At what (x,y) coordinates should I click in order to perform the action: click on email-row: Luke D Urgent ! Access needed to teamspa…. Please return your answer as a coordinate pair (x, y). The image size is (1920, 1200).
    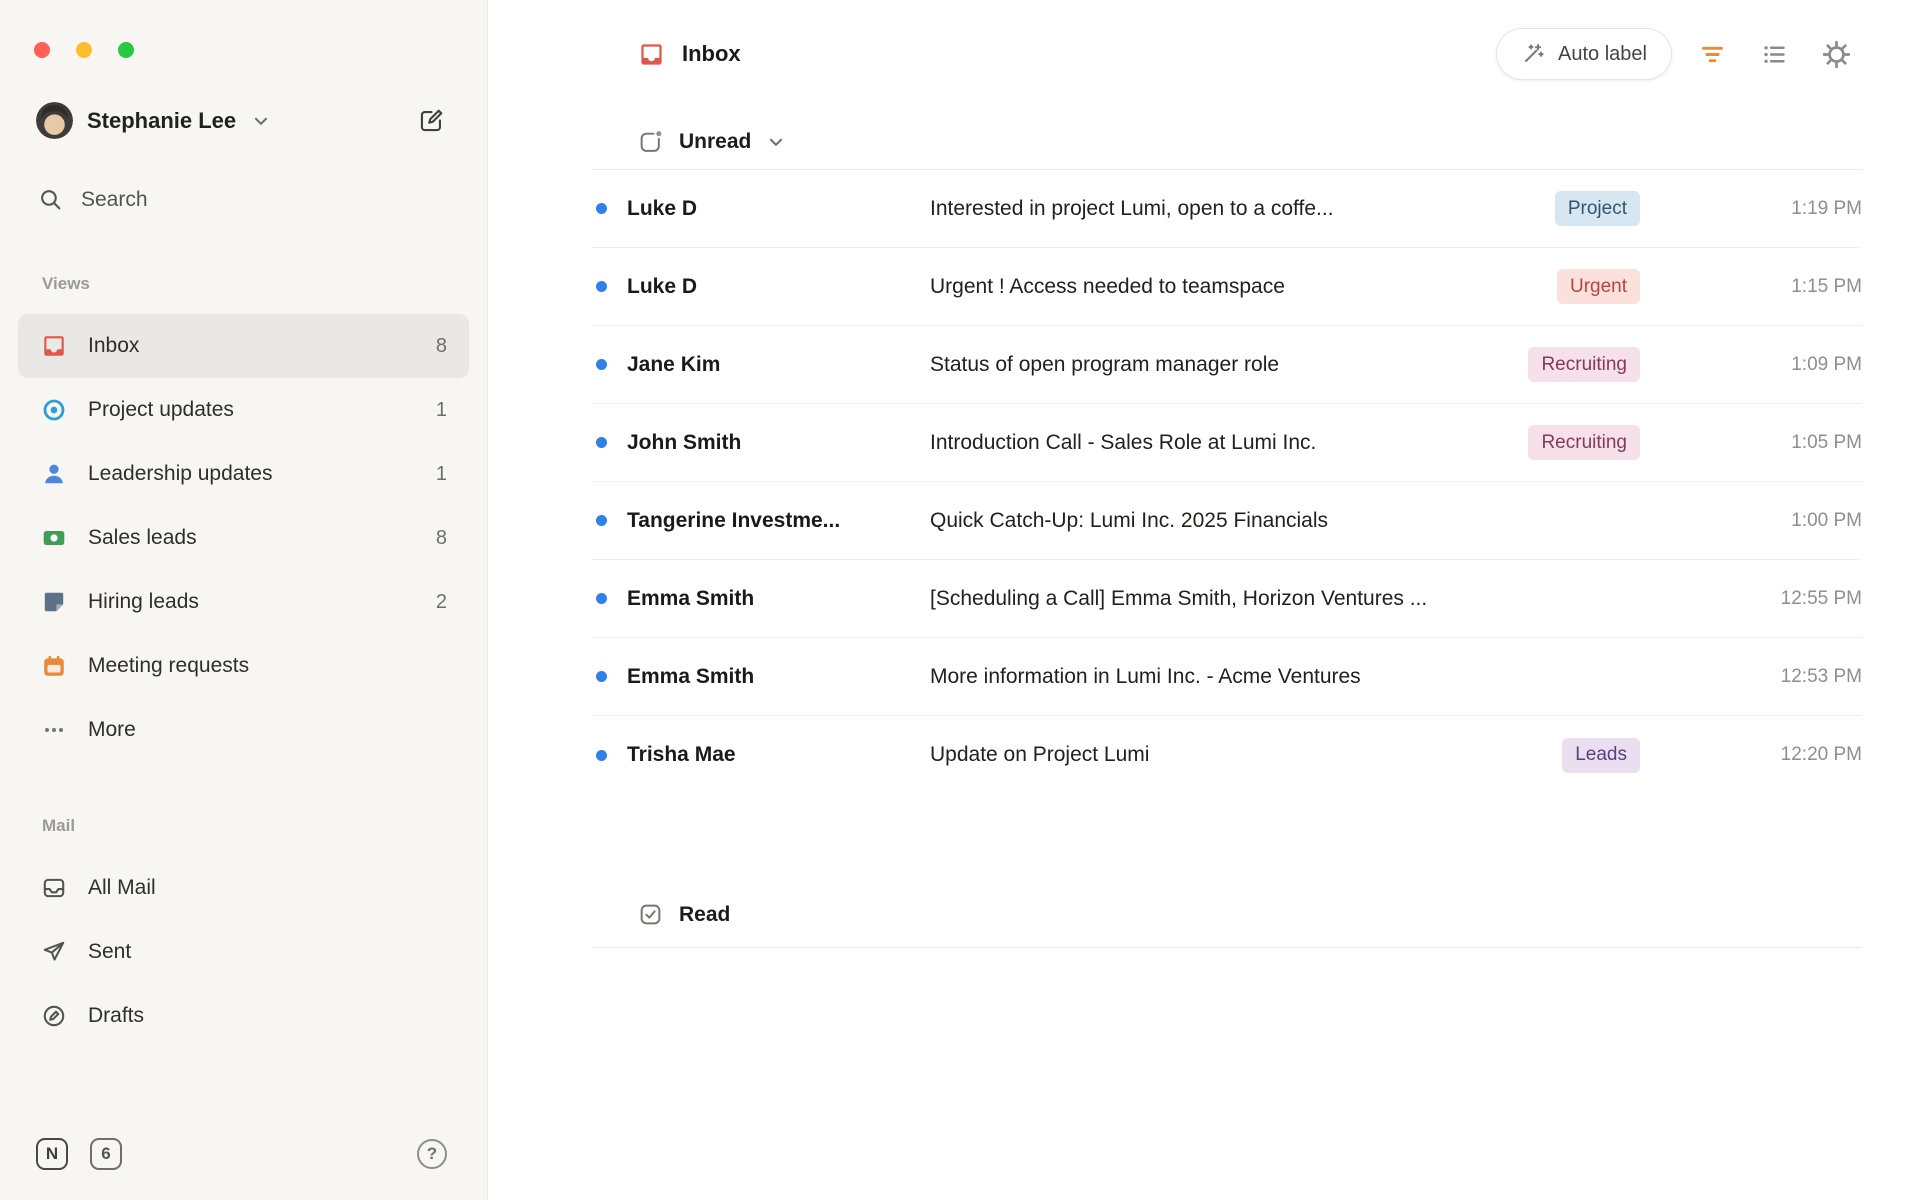
    Looking at the image, I should click on (1227, 287).